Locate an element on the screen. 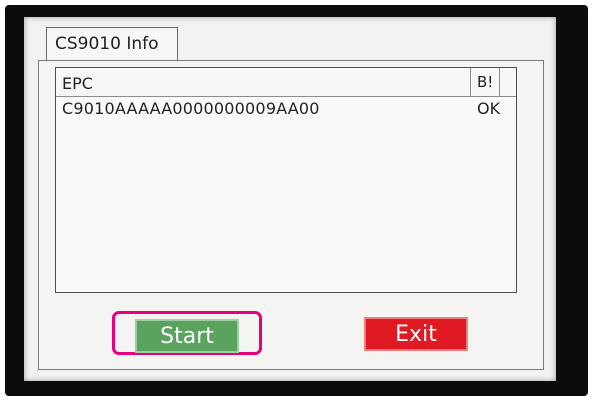 Image resolution: width=593 pixels, height=401 pixels. column-header-epc: EPC is located at coordinates (263, 82).